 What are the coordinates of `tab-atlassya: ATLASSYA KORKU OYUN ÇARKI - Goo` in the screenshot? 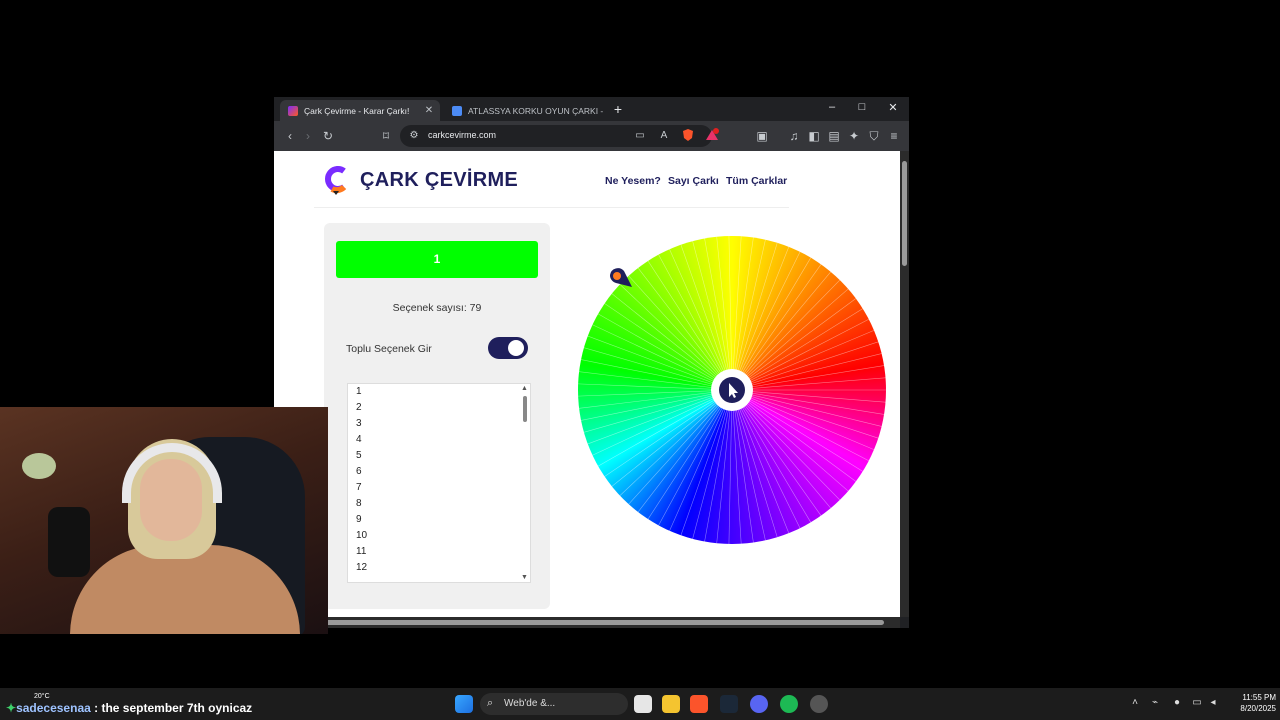 It's located at (524, 110).